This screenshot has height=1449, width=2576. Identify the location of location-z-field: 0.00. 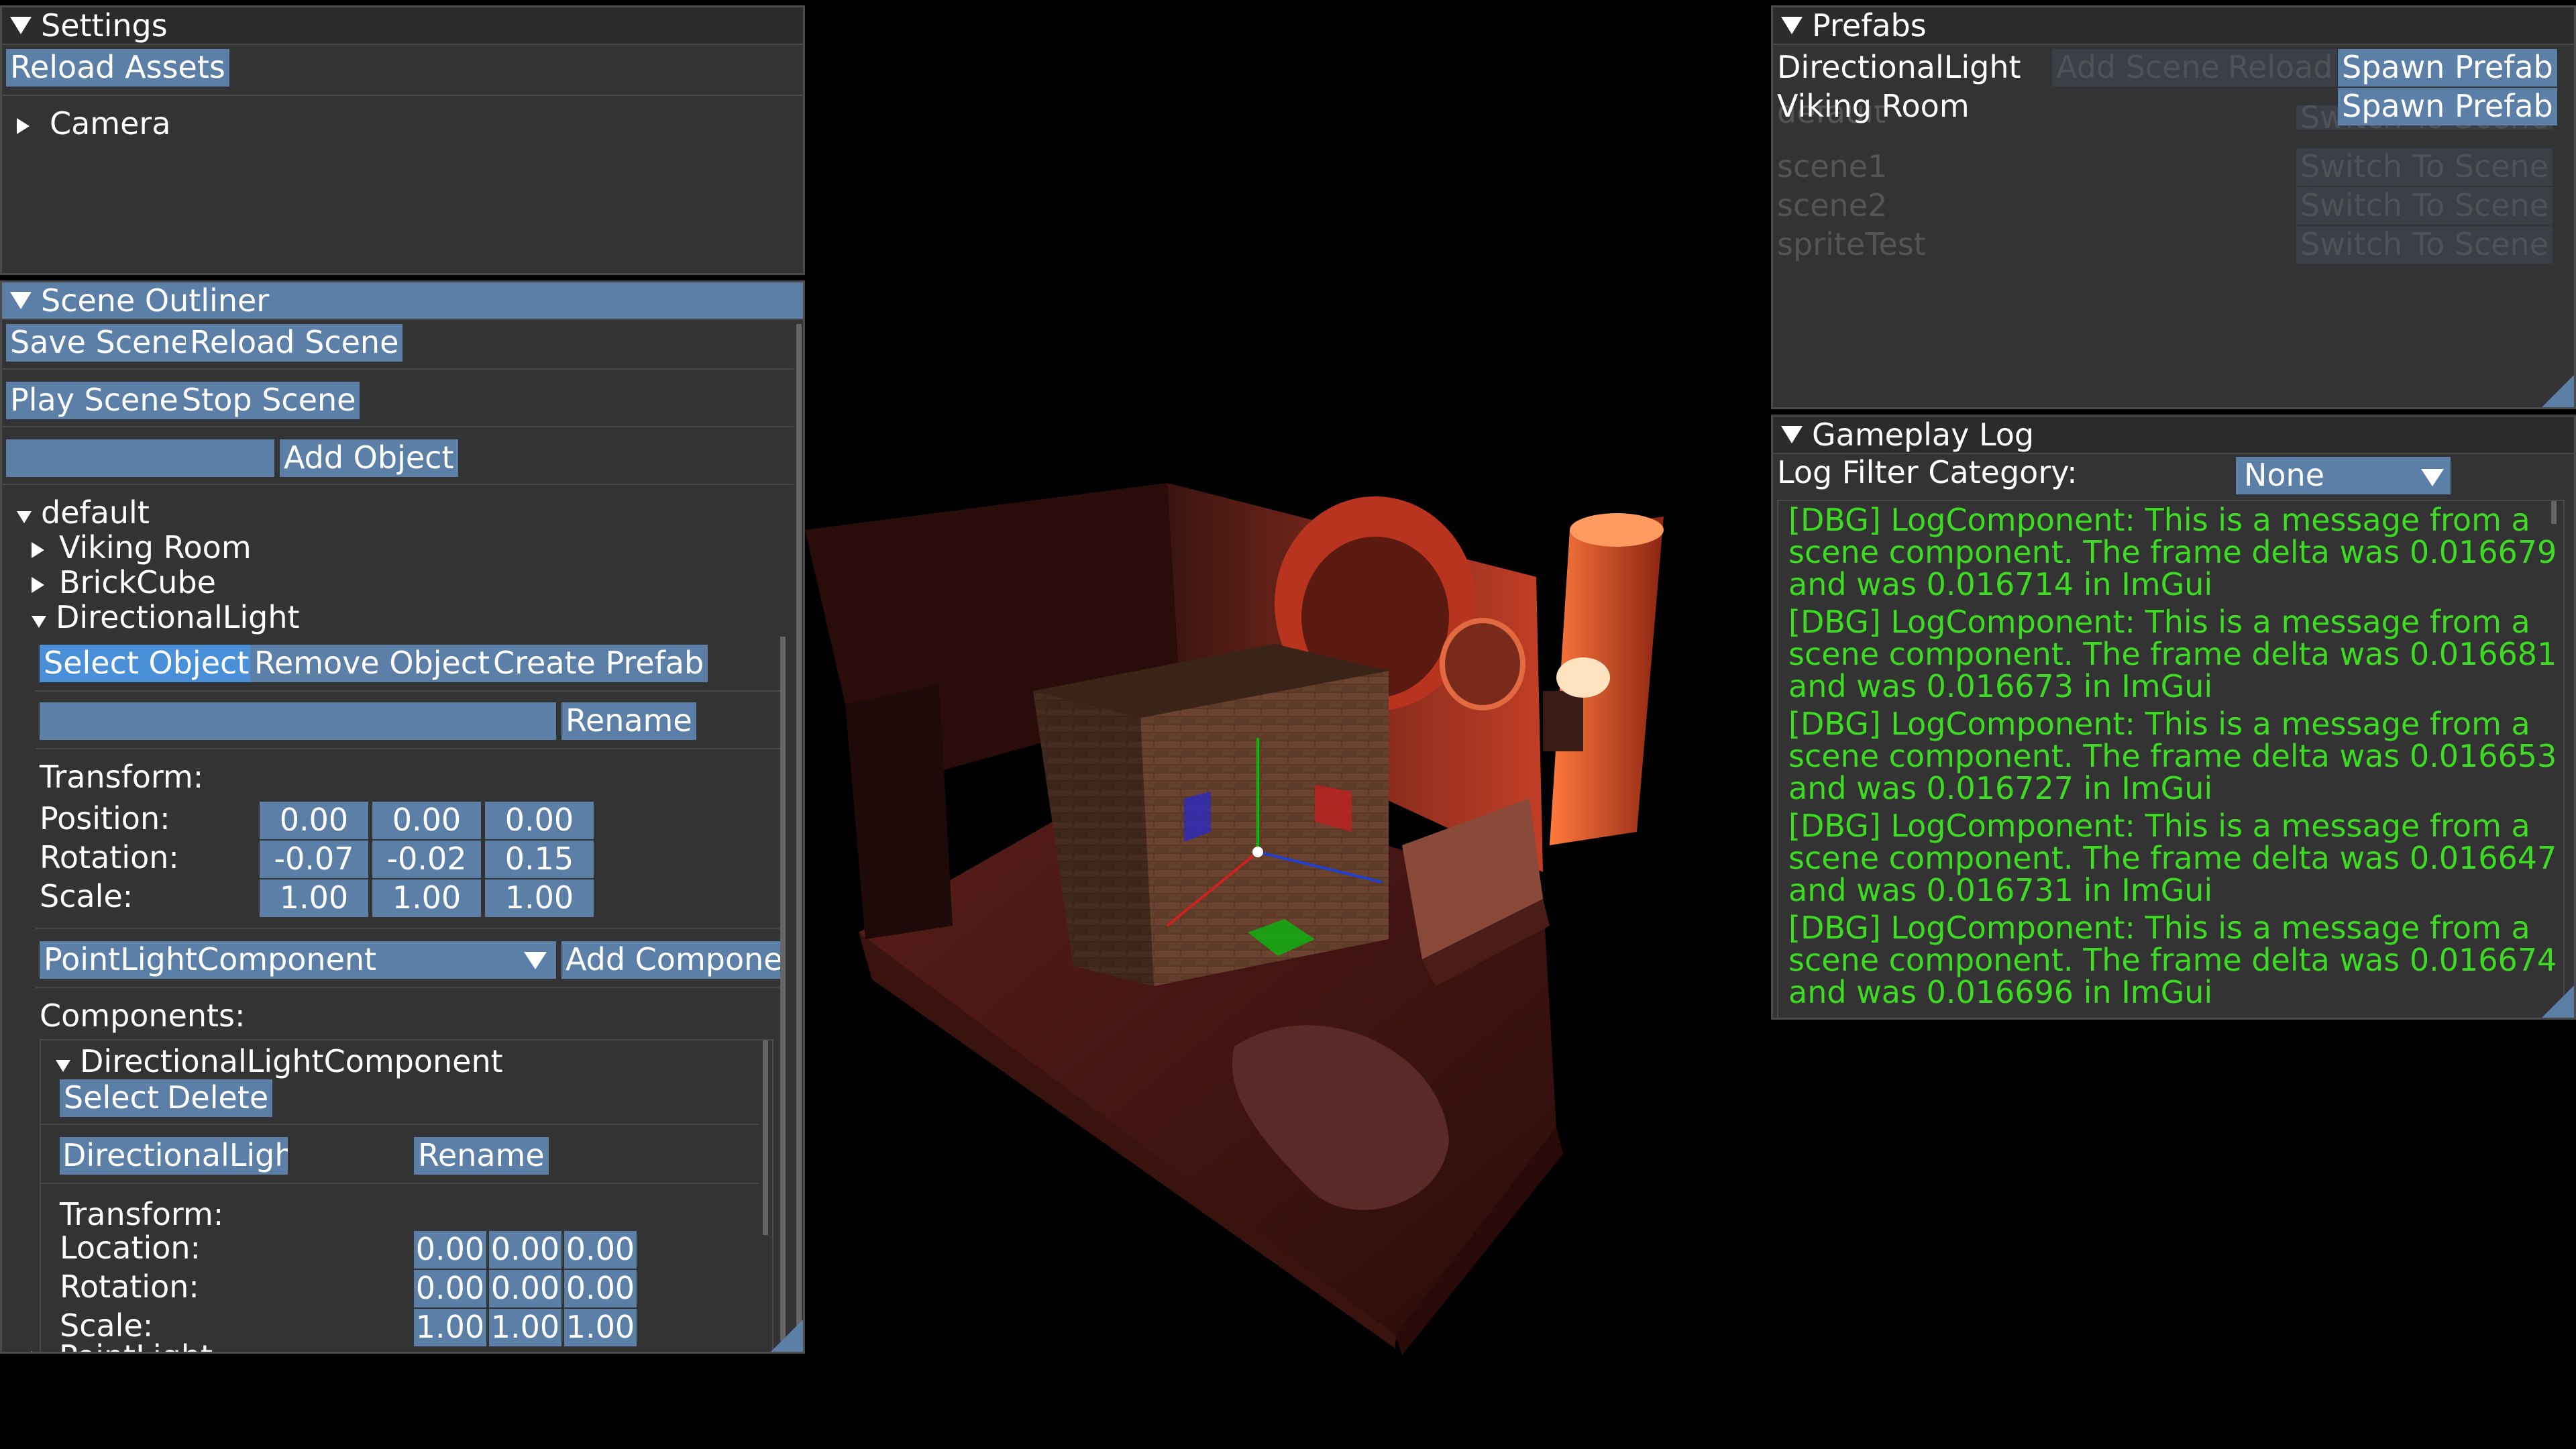
(600, 1250).